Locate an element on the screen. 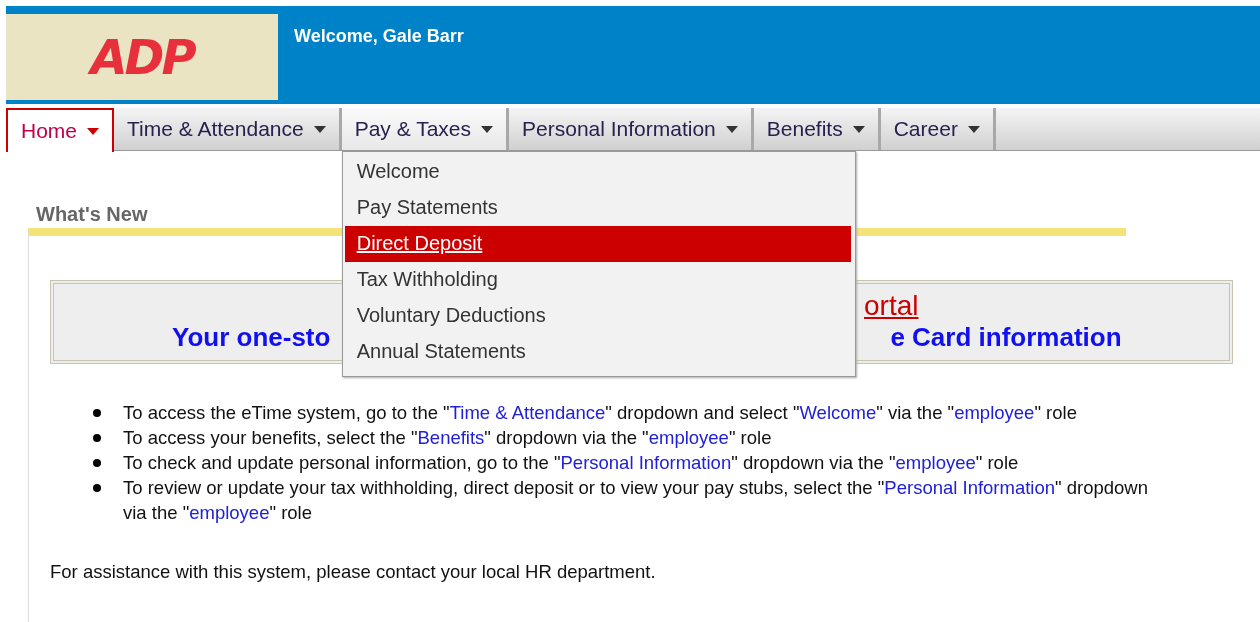  nav-tab: Home is located at coordinates (60, 130).